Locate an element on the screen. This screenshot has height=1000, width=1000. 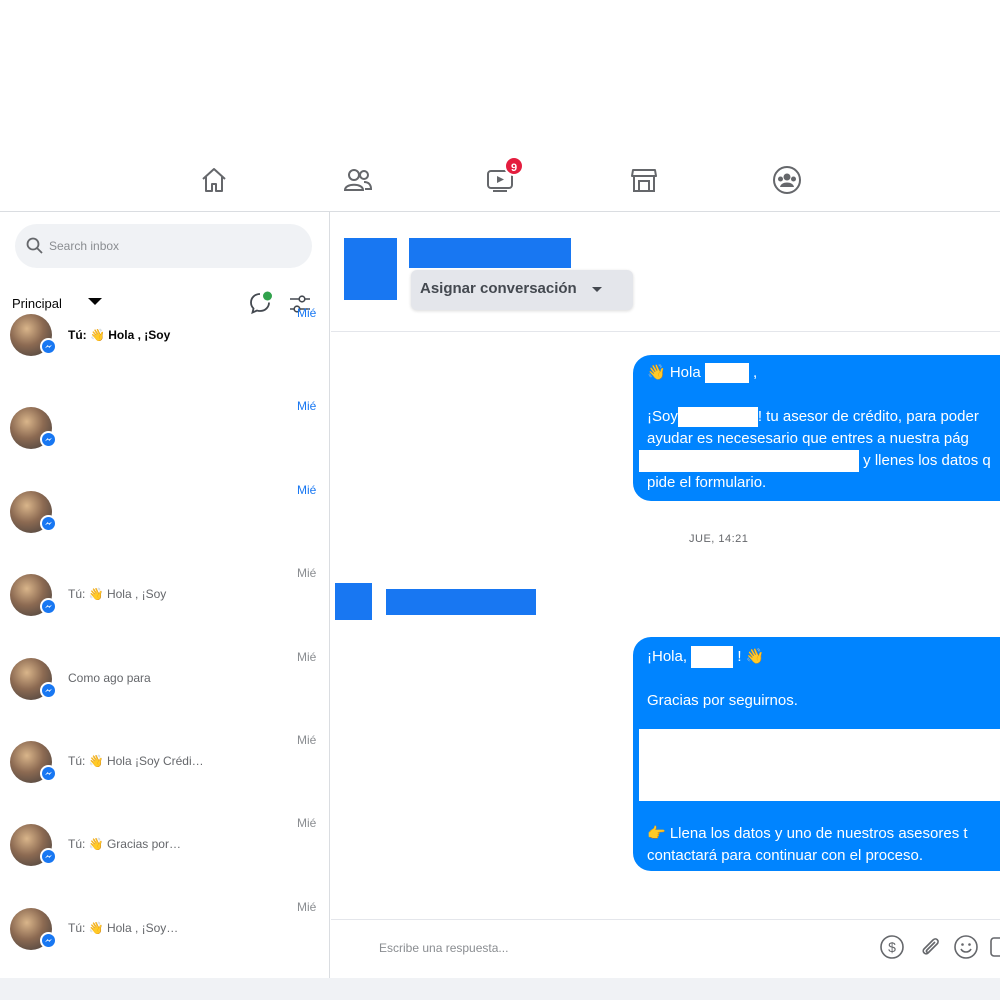
redacted-image is located at coordinates (819, 765).